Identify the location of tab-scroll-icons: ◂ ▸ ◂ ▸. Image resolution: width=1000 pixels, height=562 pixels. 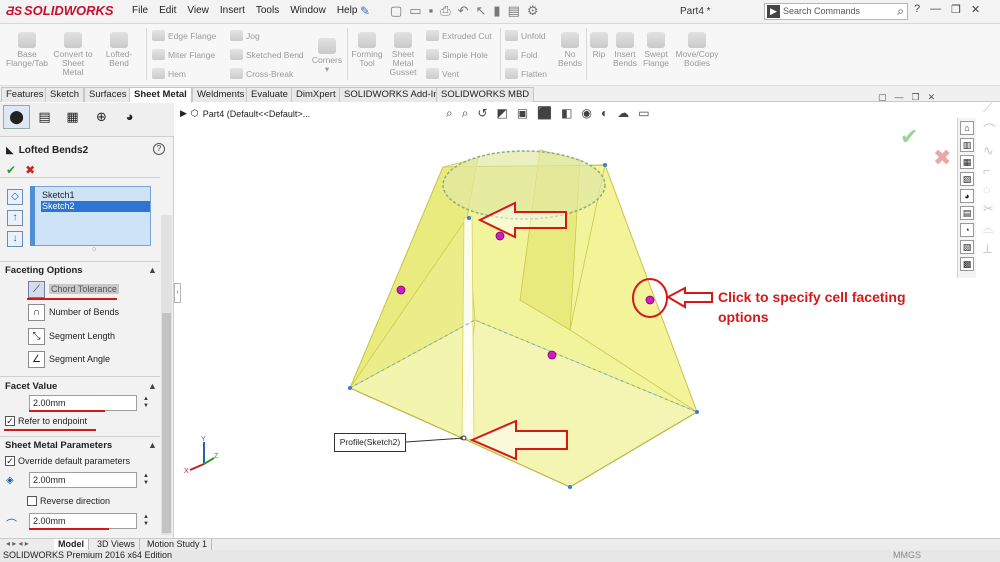
(17, 543).